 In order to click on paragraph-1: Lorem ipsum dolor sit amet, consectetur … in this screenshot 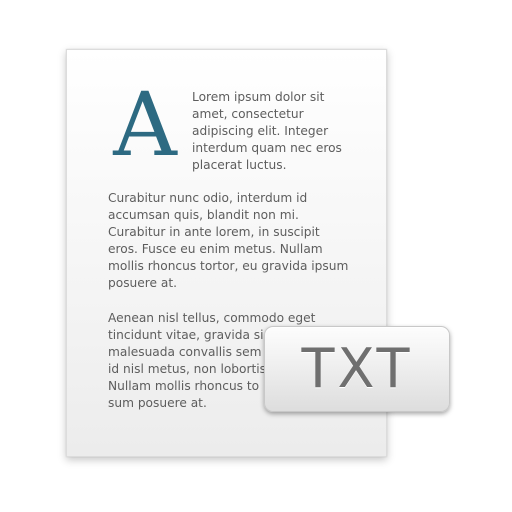, I will do `click(267, 131)`.